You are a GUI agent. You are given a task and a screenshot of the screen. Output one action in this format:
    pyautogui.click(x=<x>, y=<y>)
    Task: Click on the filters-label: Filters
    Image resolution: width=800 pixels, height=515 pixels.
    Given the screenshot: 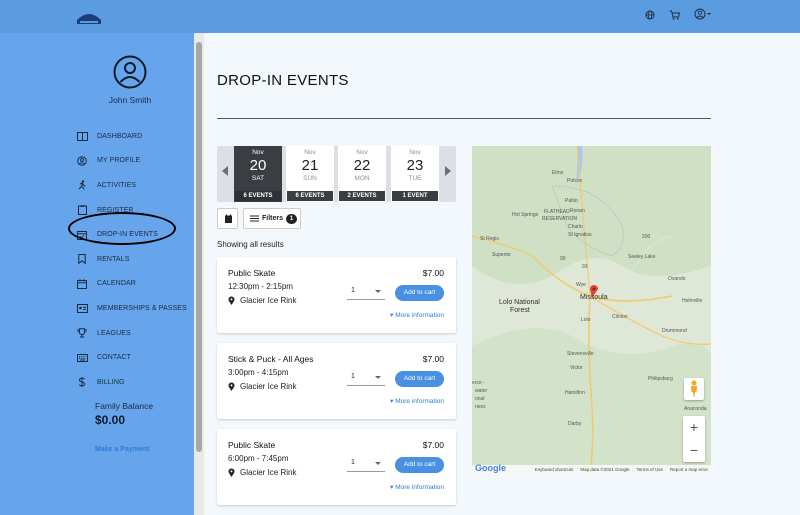 What is the action you would take?
    pyautogui.click(x=273, y=218)
    